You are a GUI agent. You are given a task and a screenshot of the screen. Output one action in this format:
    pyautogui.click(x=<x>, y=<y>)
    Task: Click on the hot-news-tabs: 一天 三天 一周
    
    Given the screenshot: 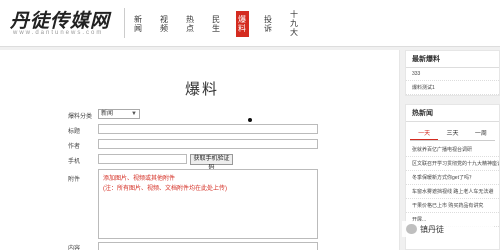 What is the action you would take?
    pyautogui.click(x=452, y=133)
    